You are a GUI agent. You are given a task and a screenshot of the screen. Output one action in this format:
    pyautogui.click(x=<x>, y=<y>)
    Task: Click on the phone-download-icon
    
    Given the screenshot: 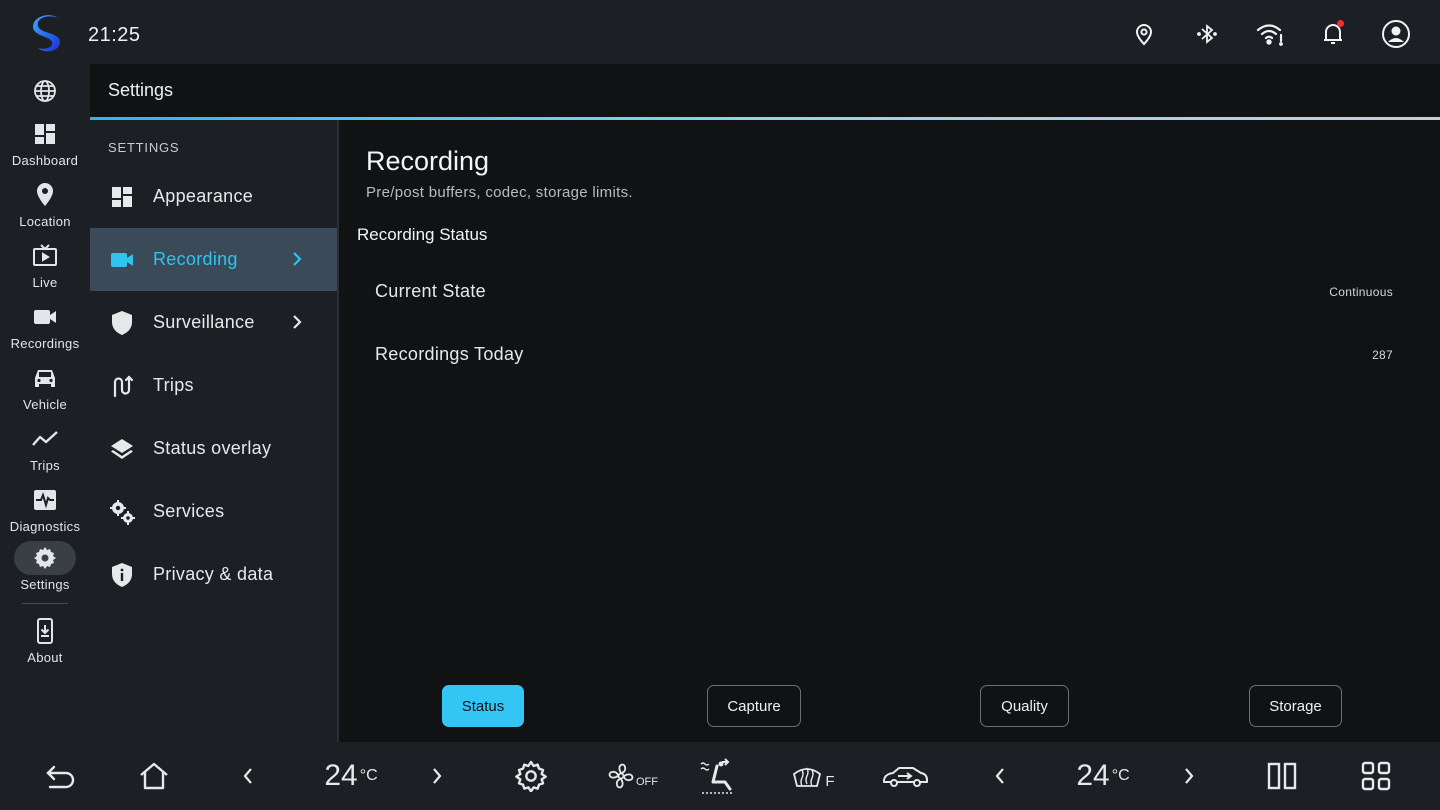 What is the action you would take?
    pyautogui.click(x=45, y=631)
    